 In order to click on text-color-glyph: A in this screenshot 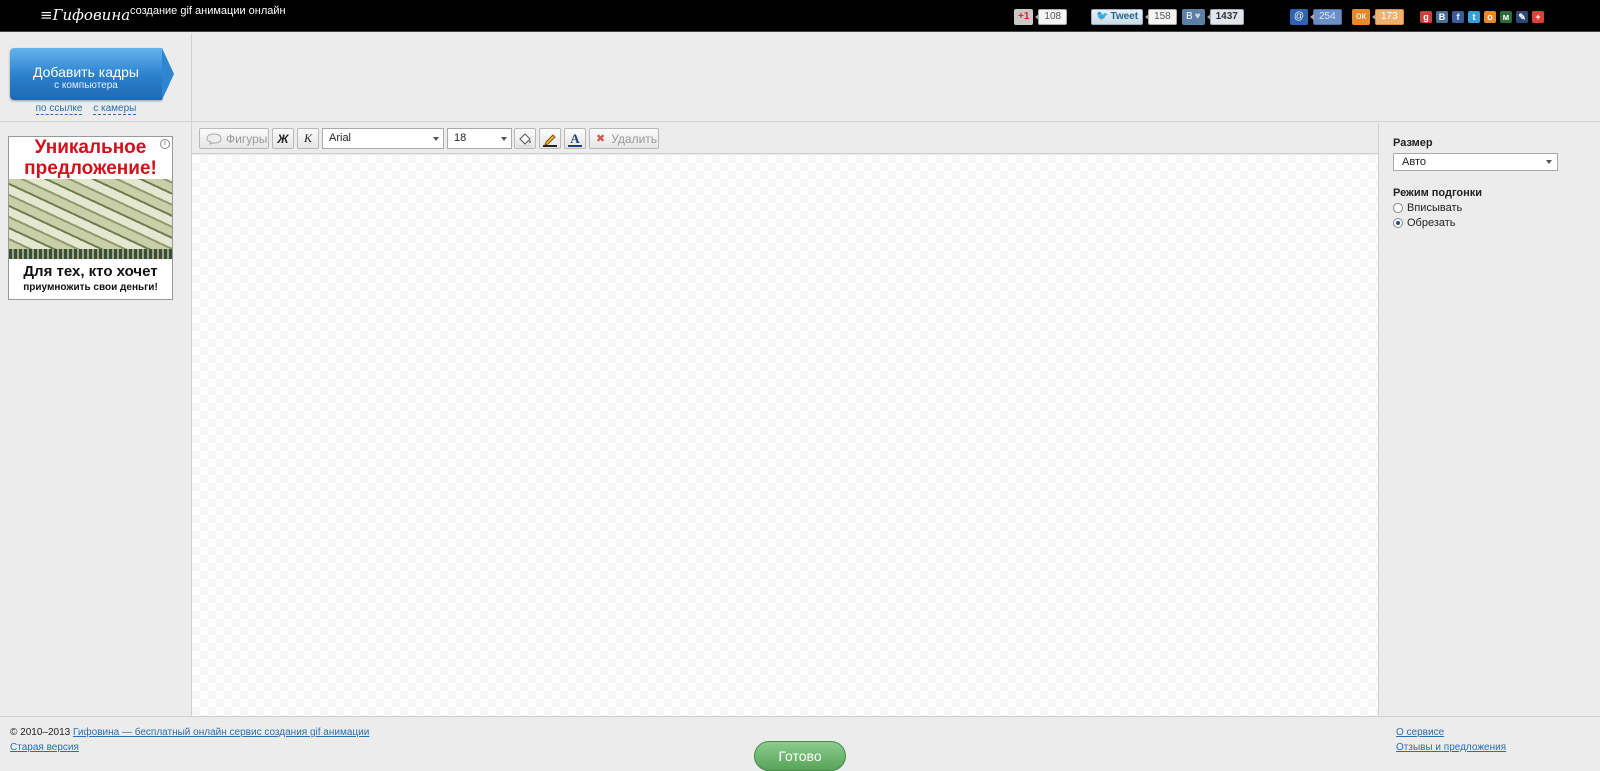, I will do `click(575, 138)`.